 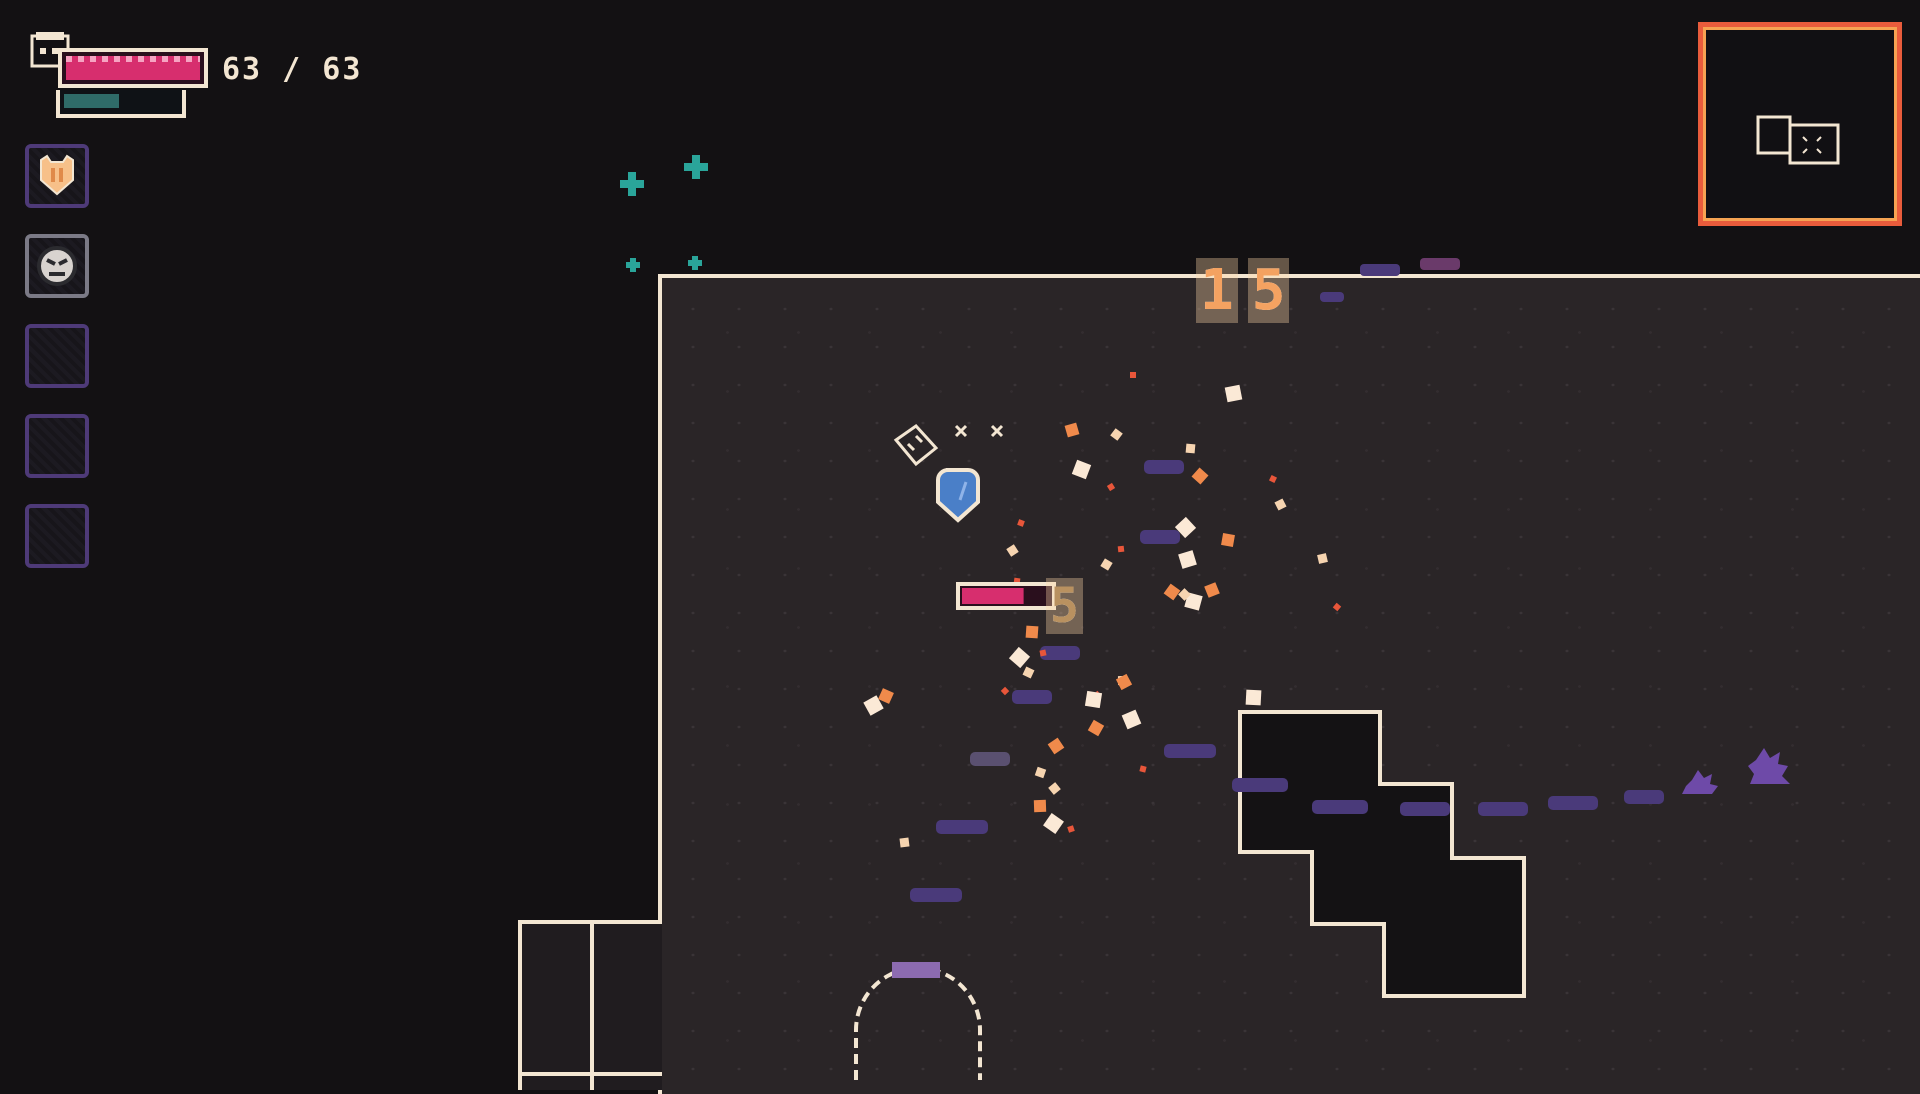 I want to click on doorway-arch, so click(x=918, y=1023).